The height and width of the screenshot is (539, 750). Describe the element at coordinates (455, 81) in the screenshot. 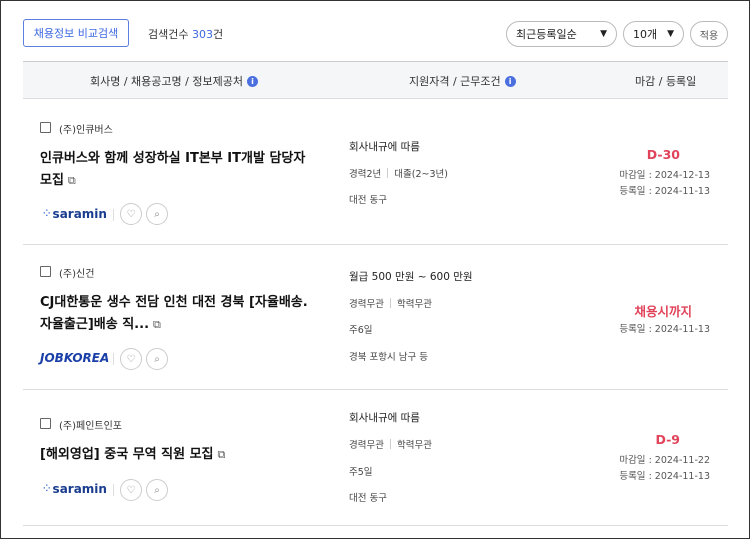

I see `header-condition-label: 지원자격 / 근무조건` at that location.